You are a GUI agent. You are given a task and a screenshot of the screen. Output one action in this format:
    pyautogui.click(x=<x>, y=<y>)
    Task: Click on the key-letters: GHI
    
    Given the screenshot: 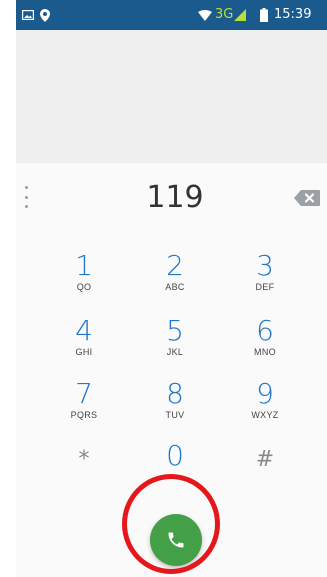 What is the action you would take?
    pyautogui.click(x=84, y=352)
    